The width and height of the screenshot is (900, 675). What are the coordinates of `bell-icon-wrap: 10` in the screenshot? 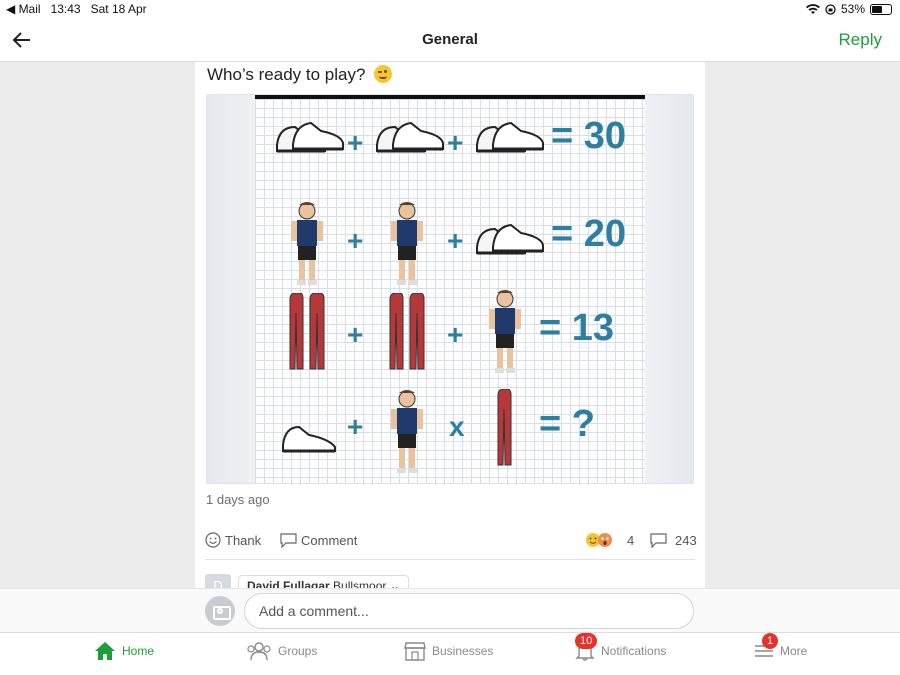 It's located at (586, 647).